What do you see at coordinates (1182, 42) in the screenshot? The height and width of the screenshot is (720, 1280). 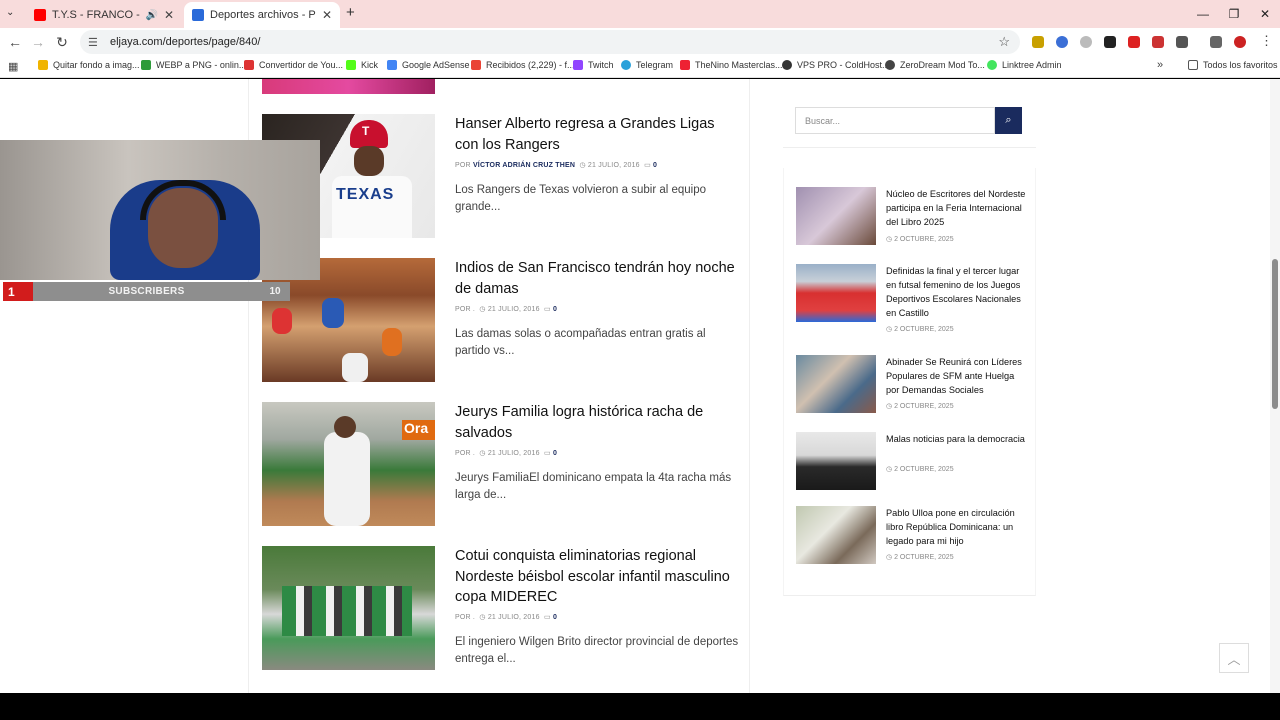 I see `extensions-puzzle-icon` at bounding box center [1182, 42].